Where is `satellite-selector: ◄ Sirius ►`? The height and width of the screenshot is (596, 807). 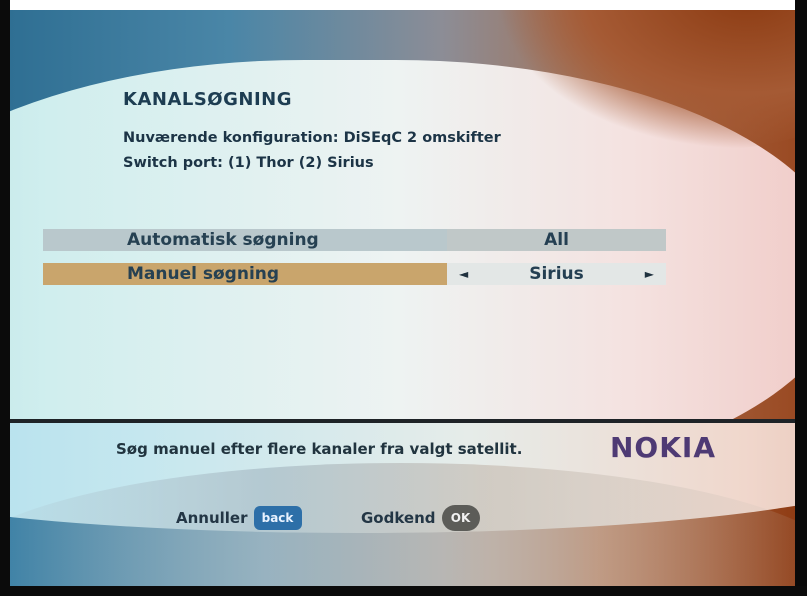 satellite-selector: ◄ Sirius ► is located at coordinates (556, 274).